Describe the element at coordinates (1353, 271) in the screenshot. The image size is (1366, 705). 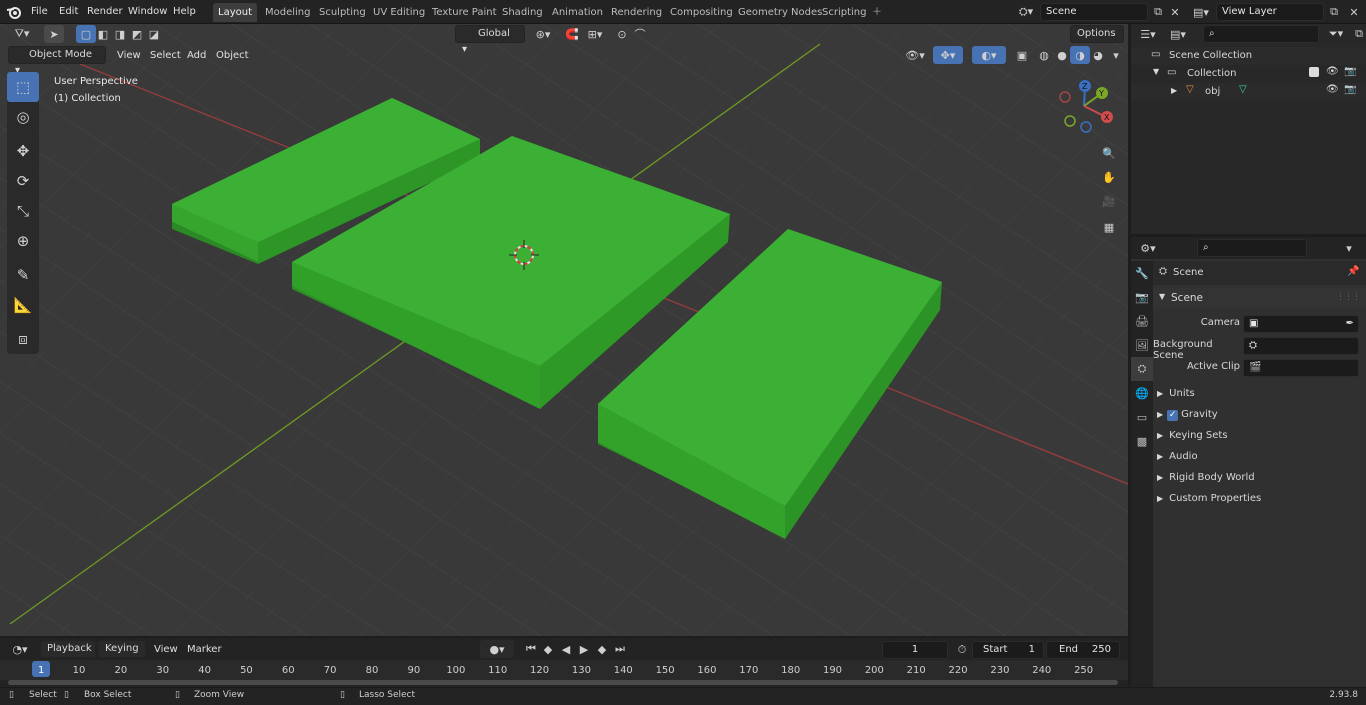
I see `pin-icon: 📌` at that location.